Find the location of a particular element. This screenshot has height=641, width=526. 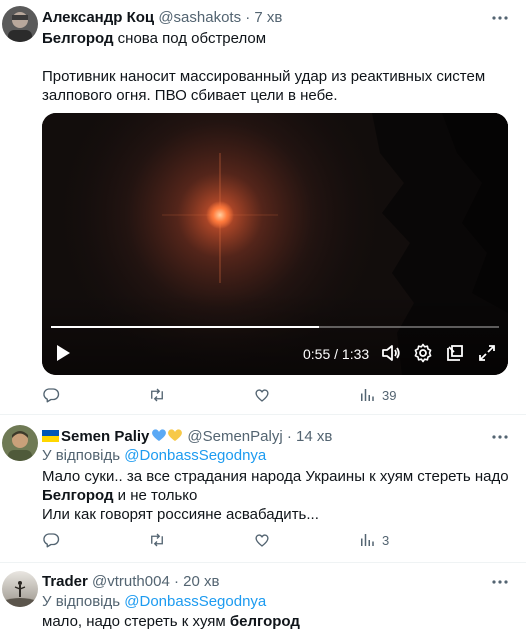

tweet-paragraph-line: залпового огня. ПВО сбивает цели в небе. is located at coordinates (190, 95).